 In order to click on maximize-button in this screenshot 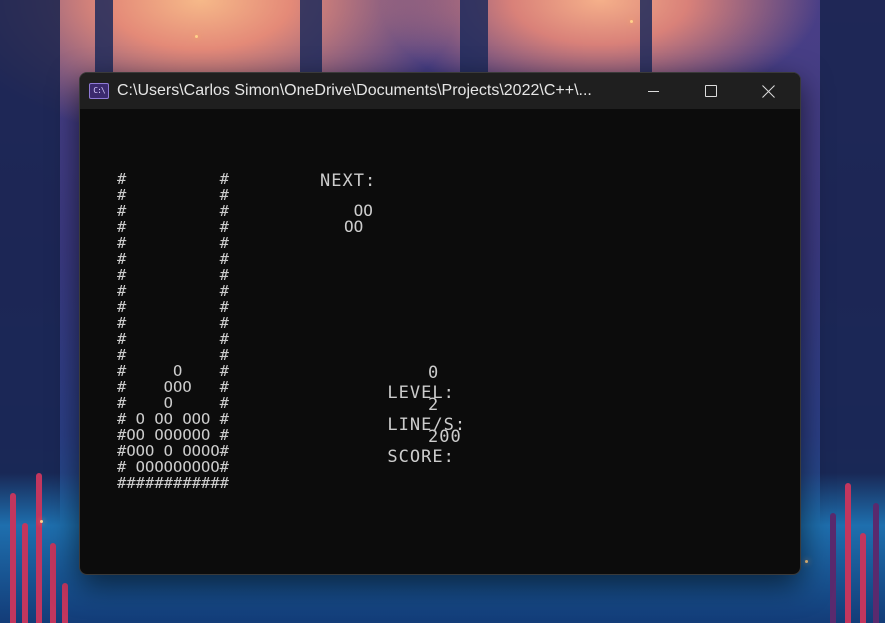, I will do `click(711, 91)`.